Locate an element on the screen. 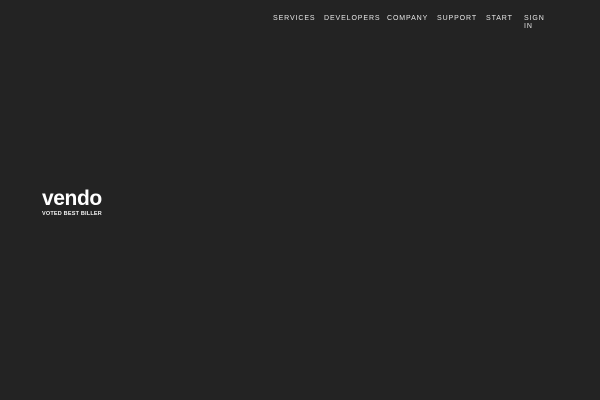  nav-support: SUPPORT is located at coordinates (457, 19).